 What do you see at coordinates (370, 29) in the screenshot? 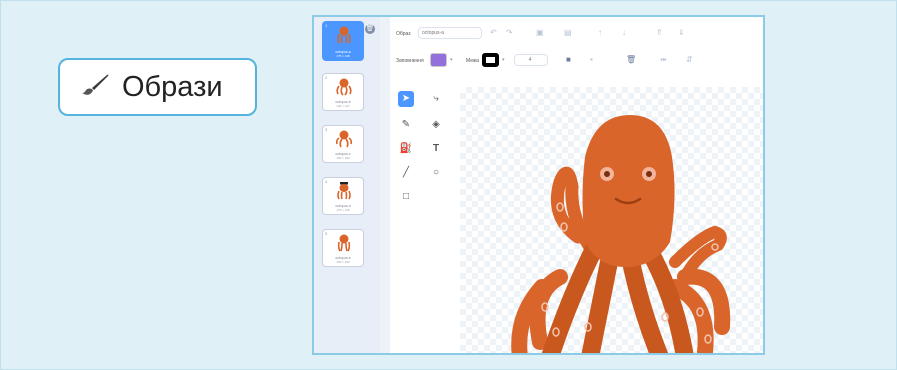
I see `trash-icon: 🗑` at bounding box center [370, 29].